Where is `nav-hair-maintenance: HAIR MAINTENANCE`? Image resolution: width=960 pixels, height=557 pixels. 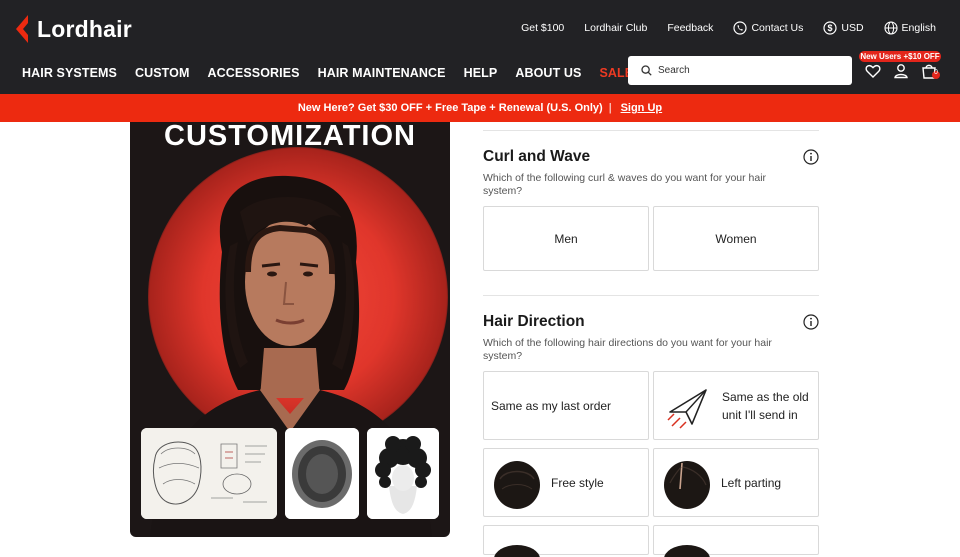
nav-hair-maintenance: HAIR MAINTENANCE is located at coordinates (382, 73).